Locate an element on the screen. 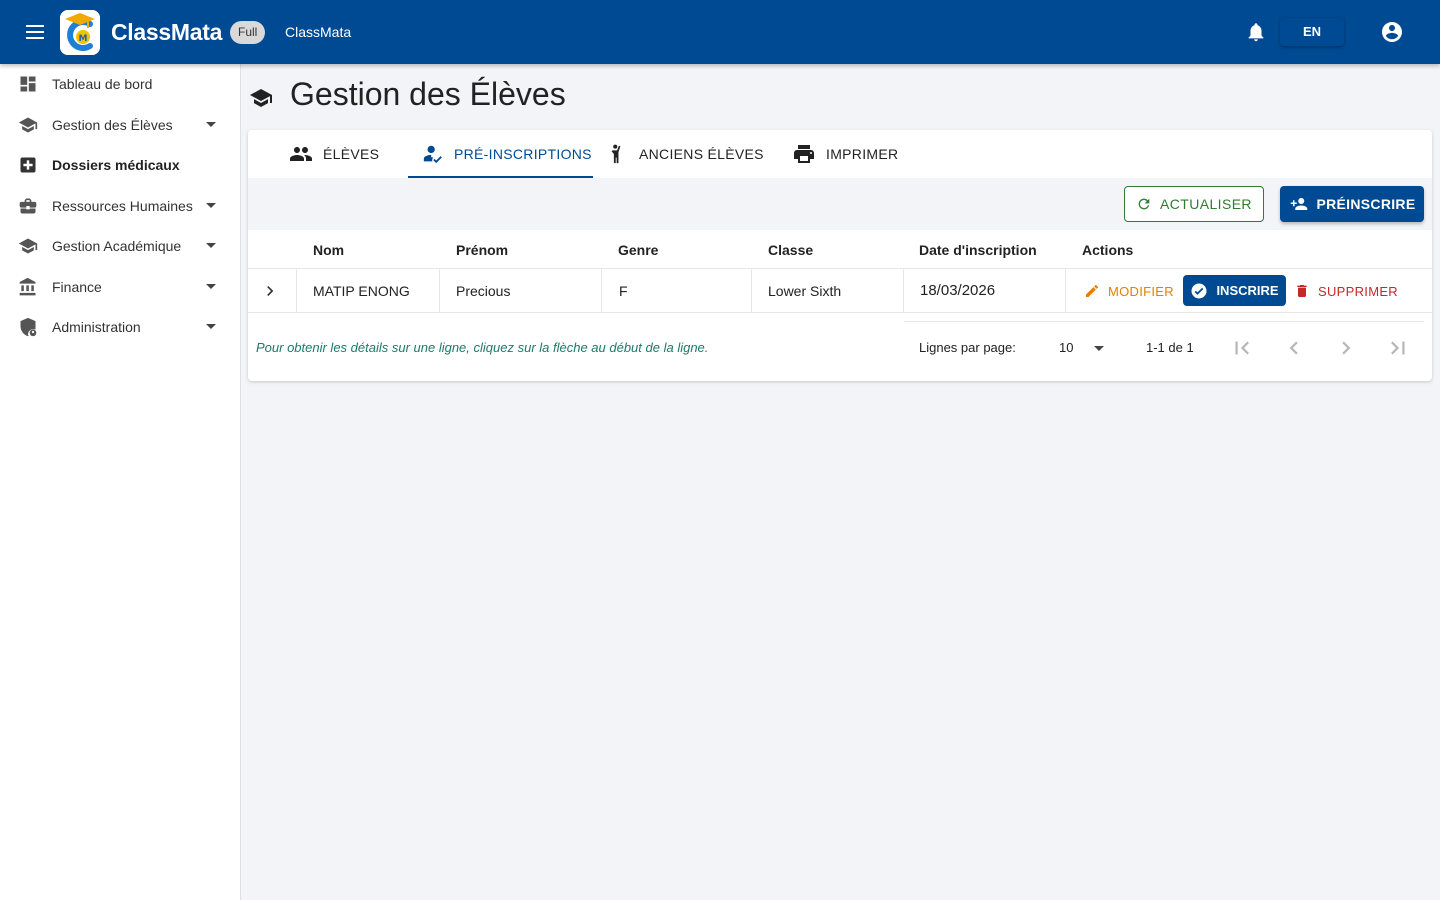 The image size is (1440, 900). tab-students: ÉLÈVES is located at coordinates (334, 154).